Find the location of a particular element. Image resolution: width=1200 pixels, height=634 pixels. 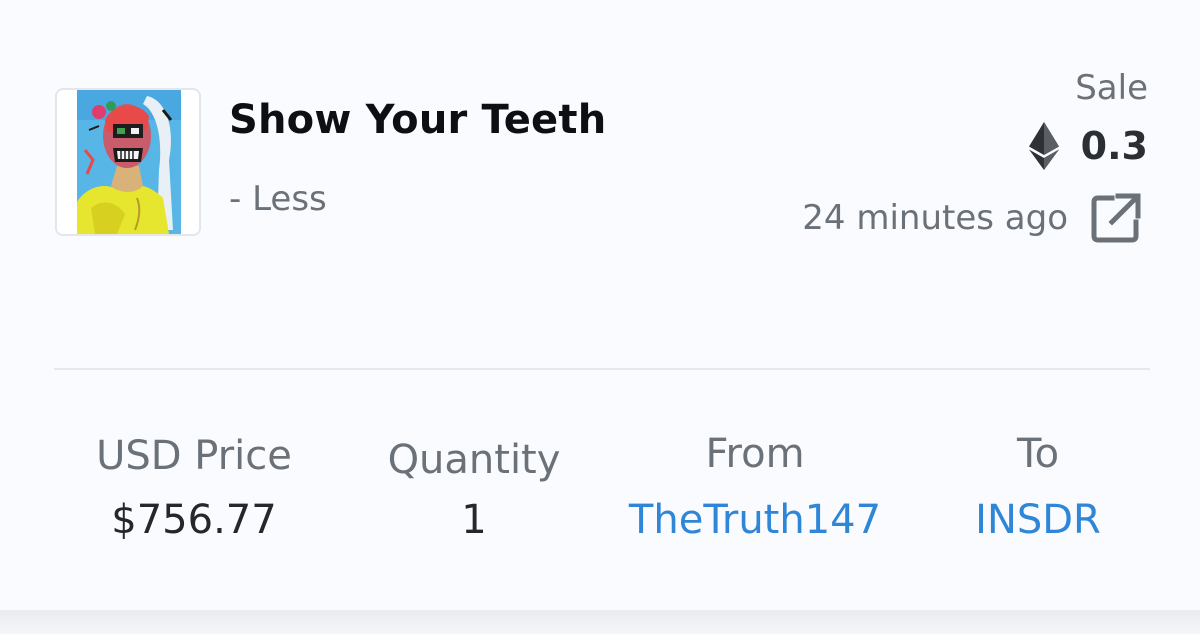

from-address-link: TheTruth147 is located at coordinates (755, 520).